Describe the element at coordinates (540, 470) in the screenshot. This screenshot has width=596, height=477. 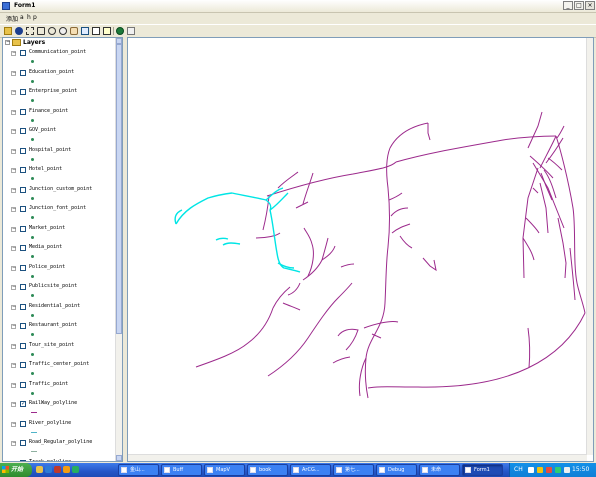
I see `tray-volume-icon` at that location.